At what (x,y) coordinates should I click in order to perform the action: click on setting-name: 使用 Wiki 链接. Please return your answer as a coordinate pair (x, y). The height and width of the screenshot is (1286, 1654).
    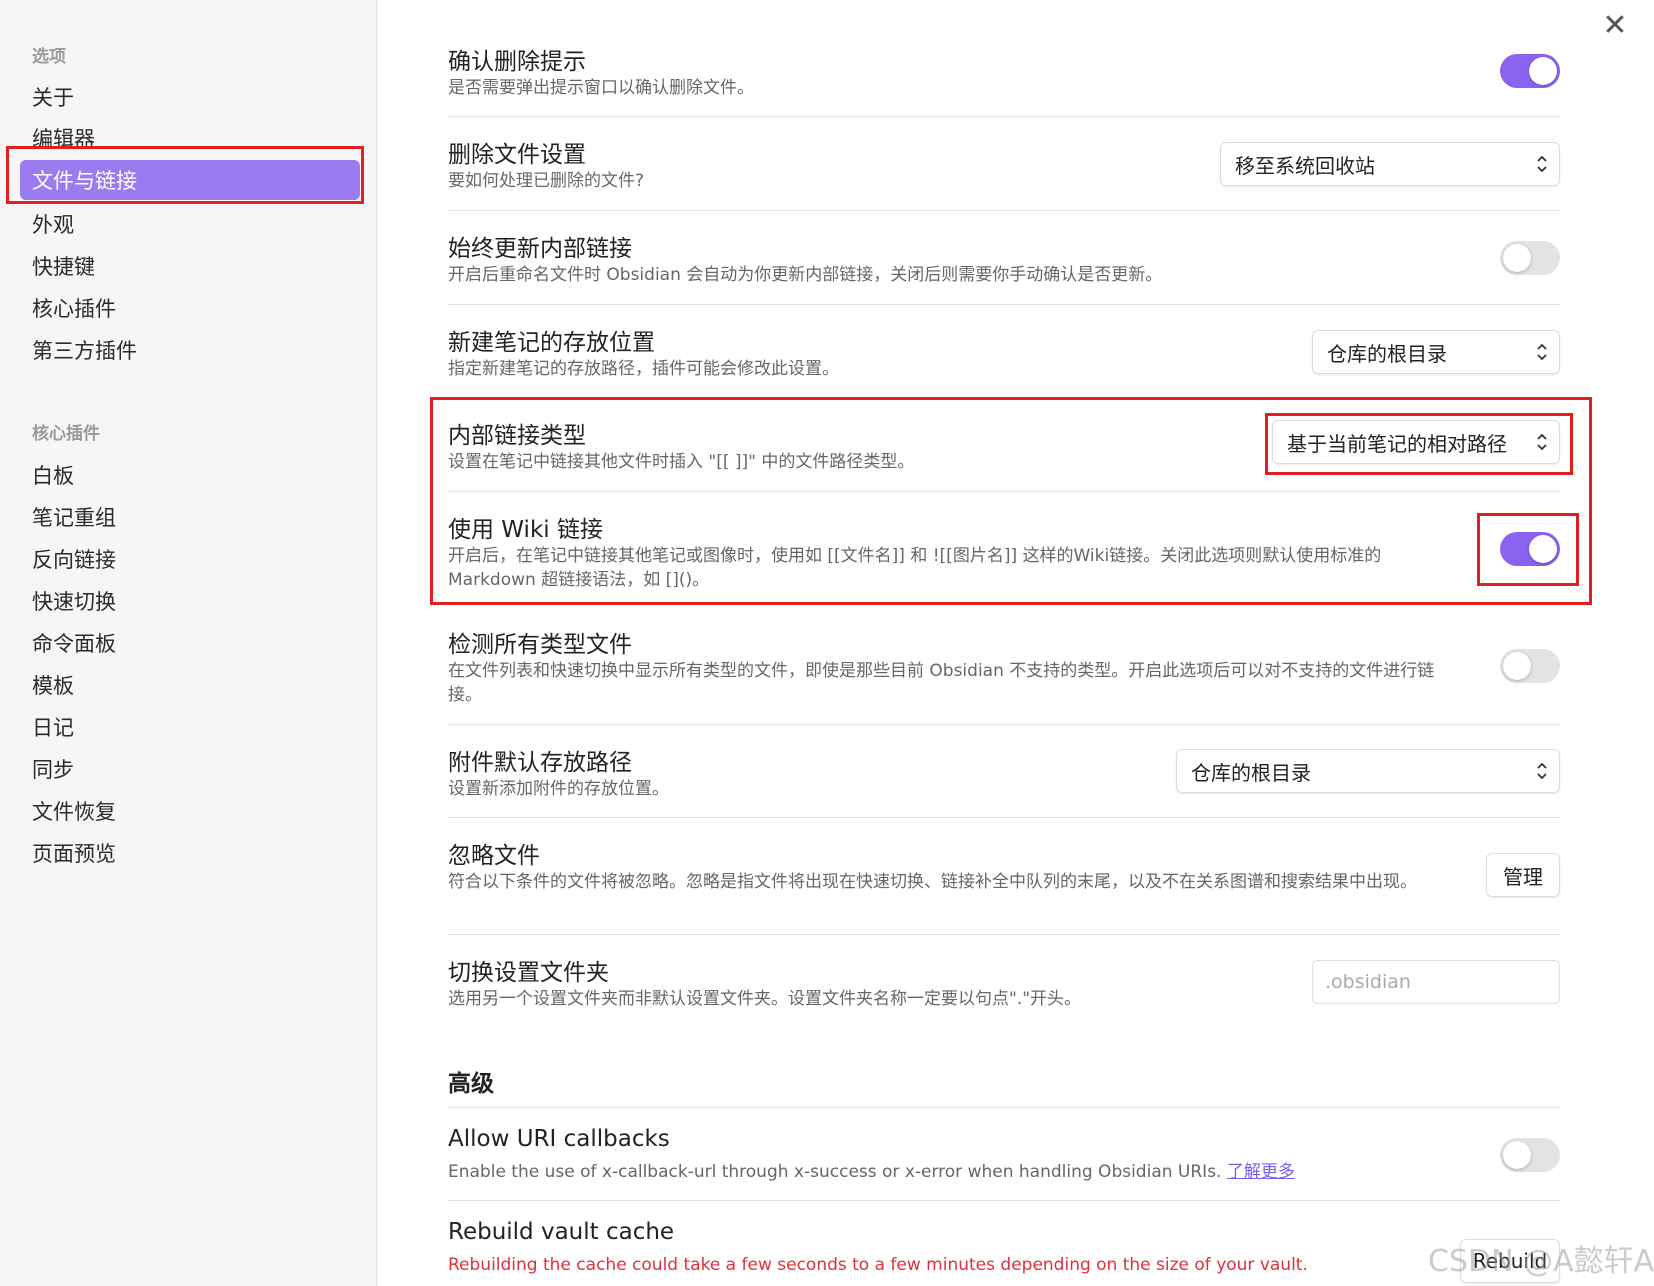
    Looking at the image, I should click on (525, 530).